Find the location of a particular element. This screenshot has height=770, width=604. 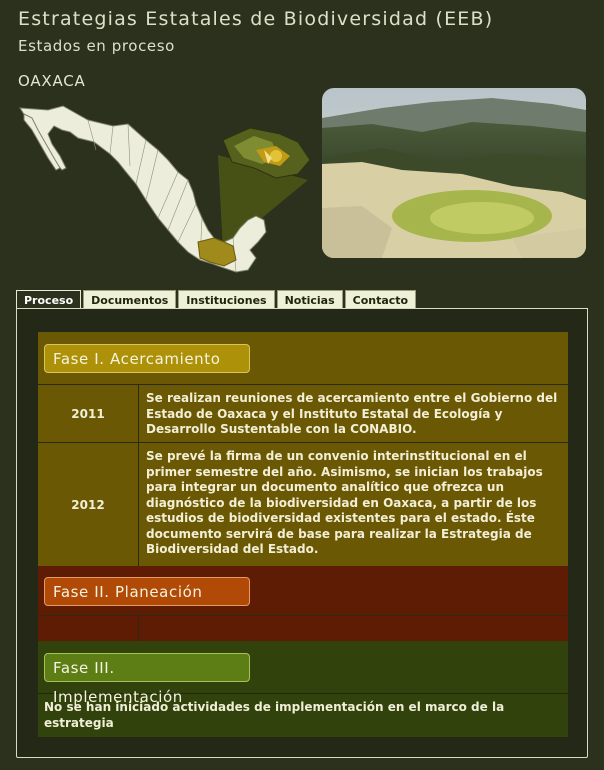

table-row is located at coordinates (303, 628).